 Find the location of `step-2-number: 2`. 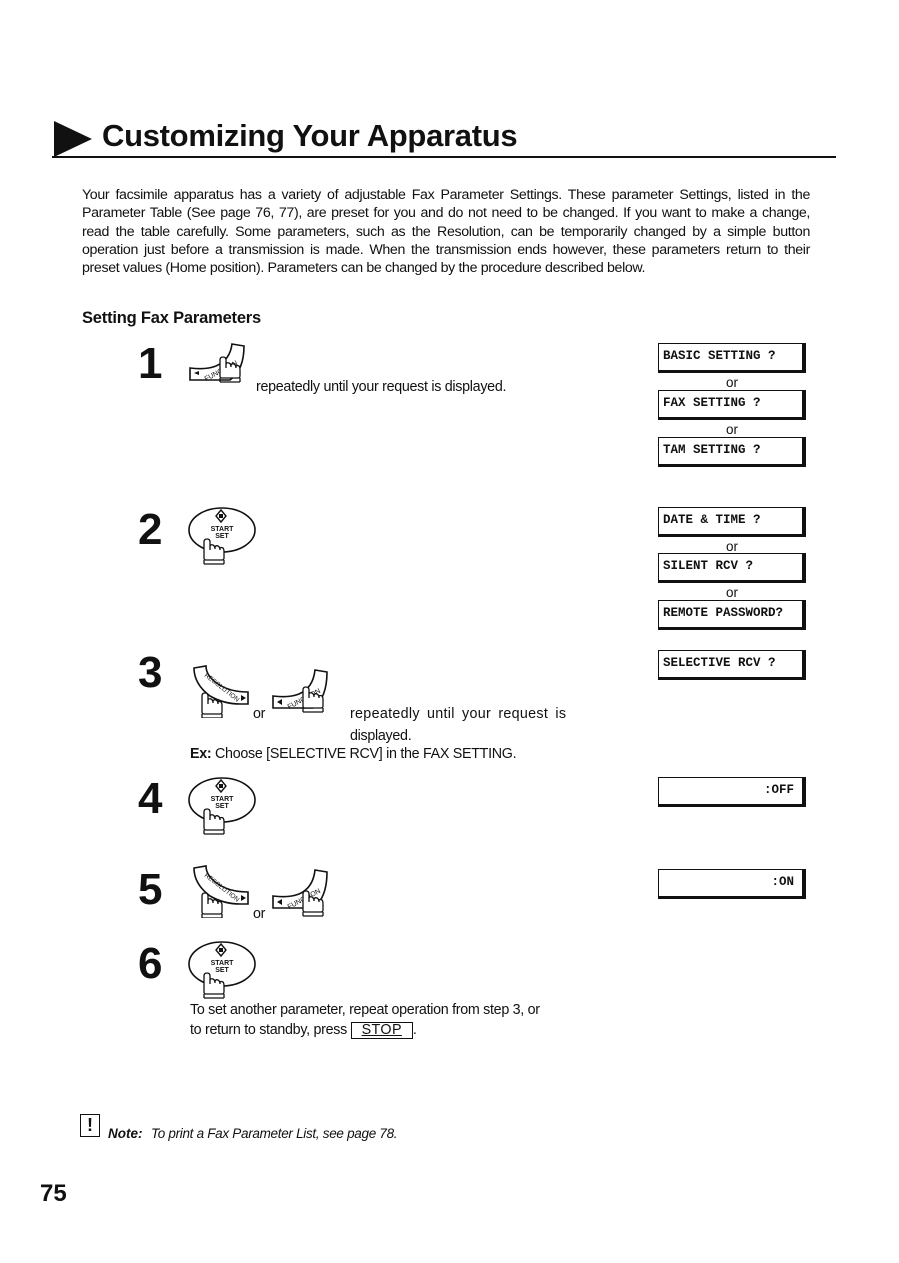

step-2-number: 2 is located at coordinates (150, 529).